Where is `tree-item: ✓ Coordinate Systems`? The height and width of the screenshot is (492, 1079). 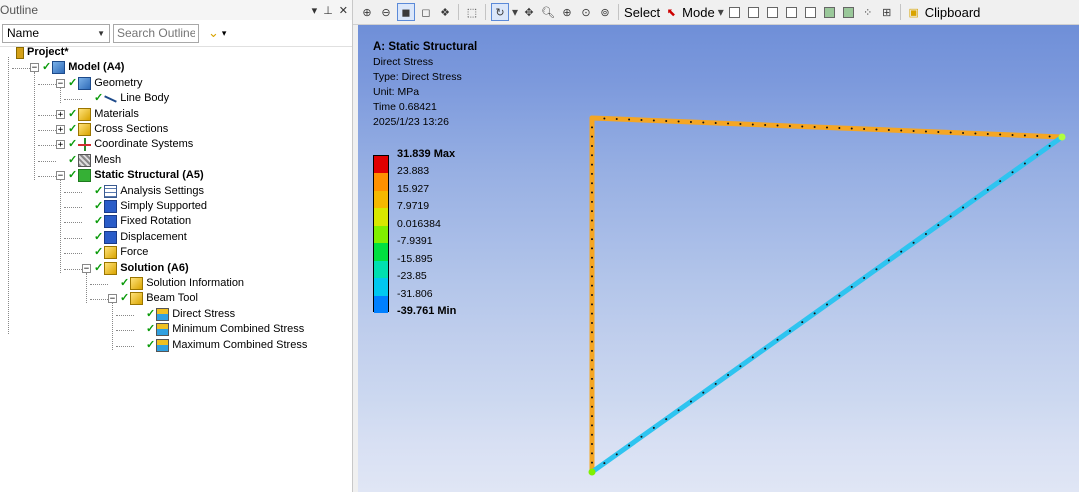
tree-item: ✓ Coordinate Systems is located at coordinates (130, 144).